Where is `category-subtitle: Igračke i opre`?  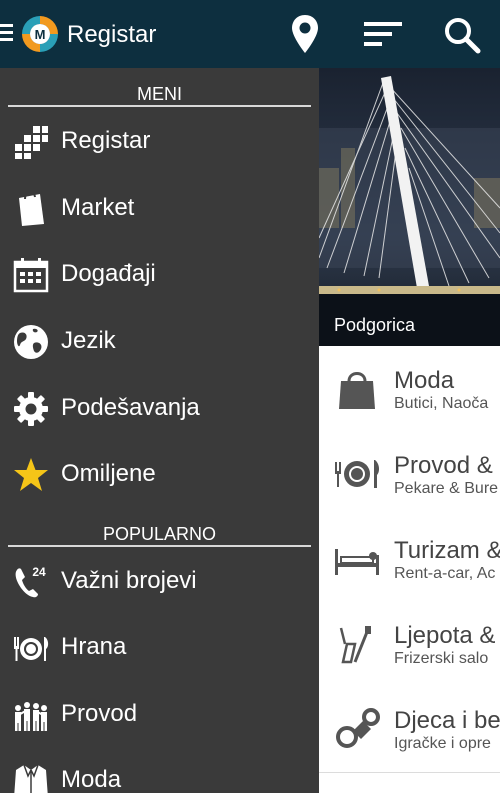 category-subtitle: Igračke i opre is located at coordinates (442, 743).